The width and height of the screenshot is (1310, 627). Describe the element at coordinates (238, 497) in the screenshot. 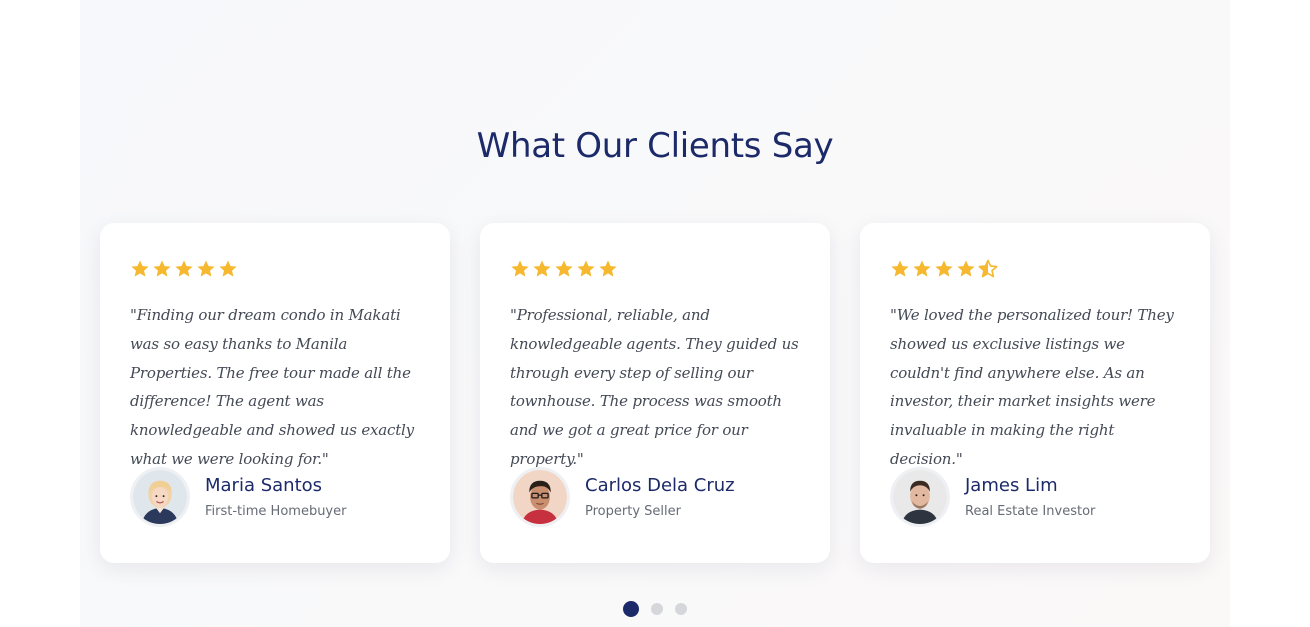

I see `testimonial-author: Maria Santos First-time Homebuyer` at that location.